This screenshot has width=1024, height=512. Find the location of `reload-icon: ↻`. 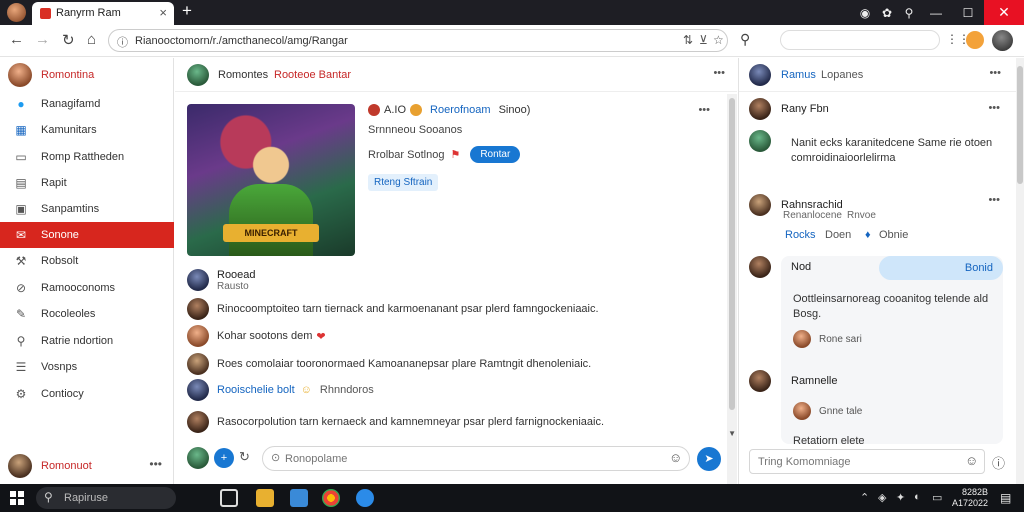

reload-icon: ↻ is located at coordinates (68, 40).